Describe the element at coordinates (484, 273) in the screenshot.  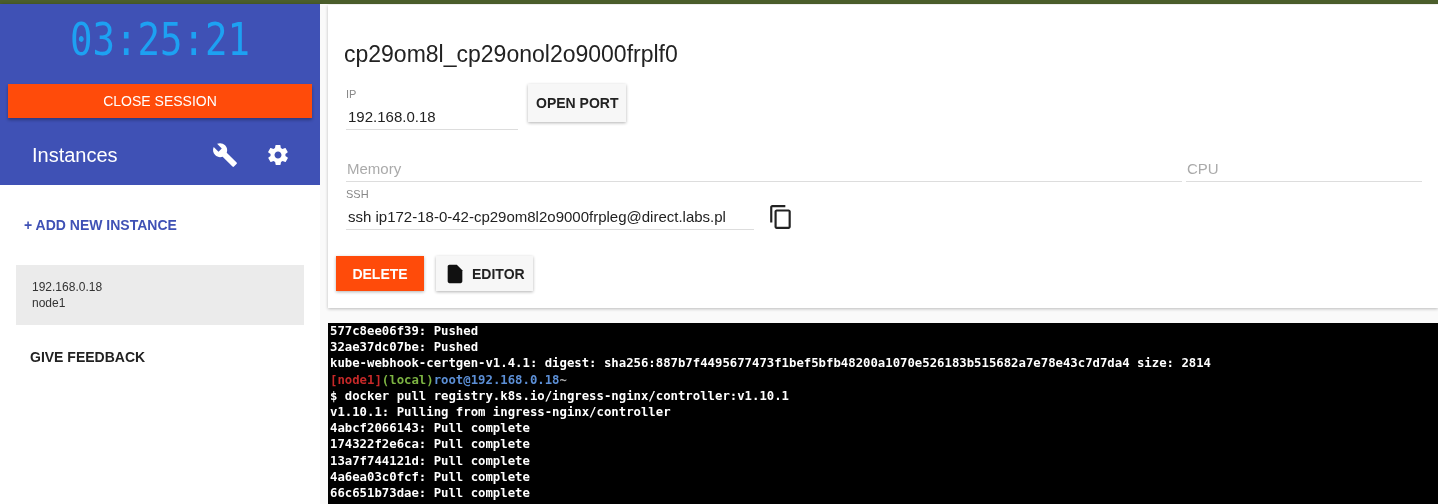
I see `editor-button: EDITOR` at that location.